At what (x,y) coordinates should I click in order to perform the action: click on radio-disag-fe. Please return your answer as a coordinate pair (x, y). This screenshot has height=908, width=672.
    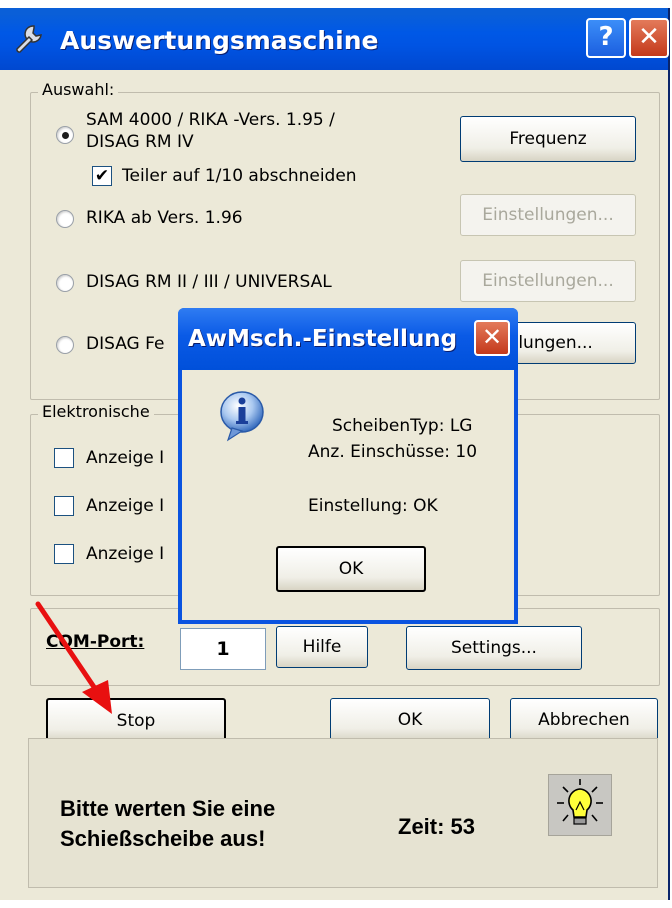
    Looking at the image, I should click on (65, 345).